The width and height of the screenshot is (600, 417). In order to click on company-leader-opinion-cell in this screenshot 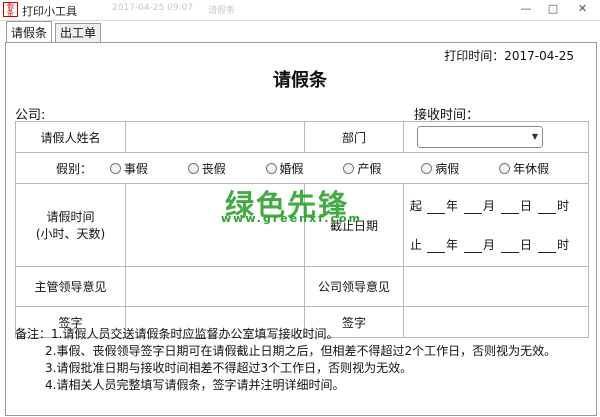, I will do `click(496, 286)`.